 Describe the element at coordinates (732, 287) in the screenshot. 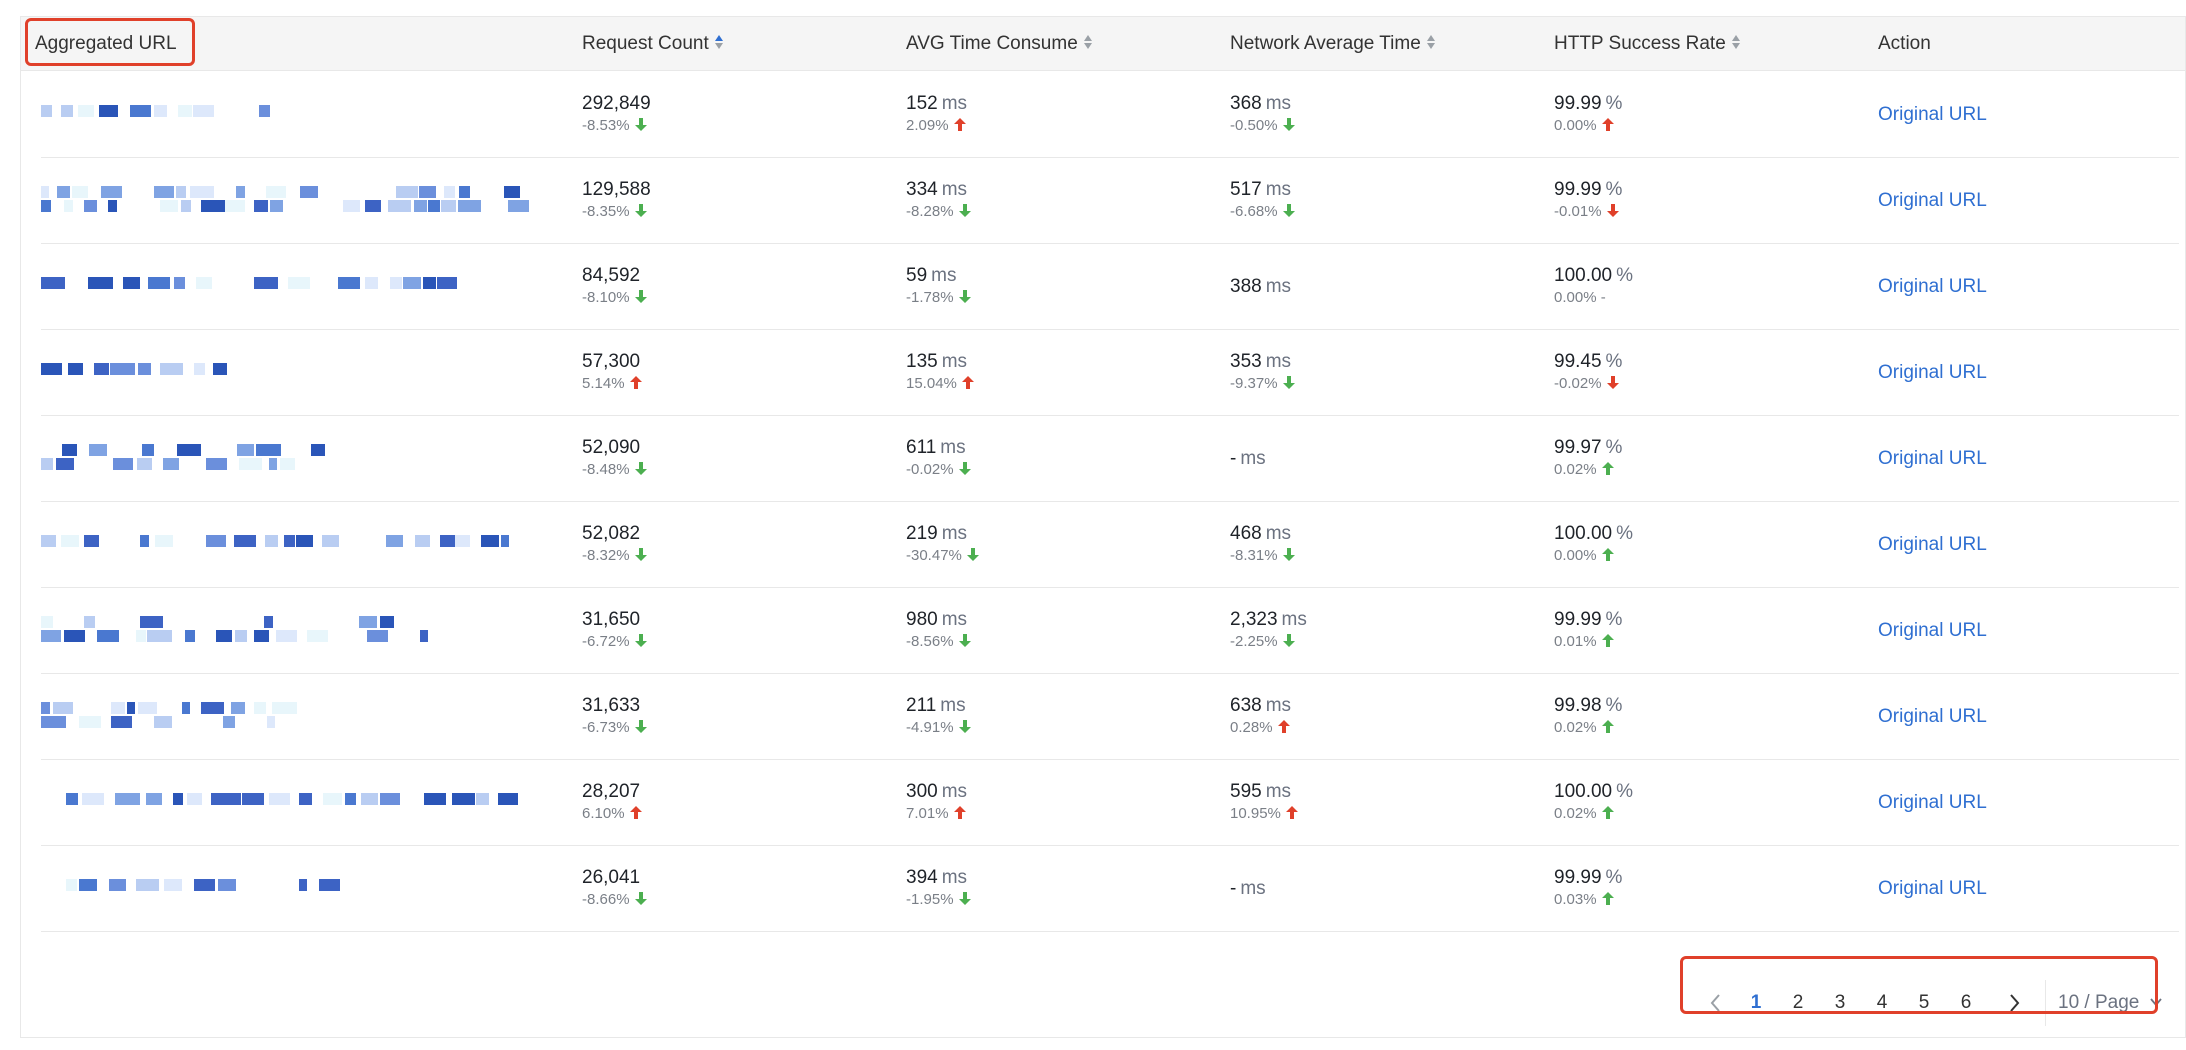

I see `request-count: 84,592 -8.10%` at that location.